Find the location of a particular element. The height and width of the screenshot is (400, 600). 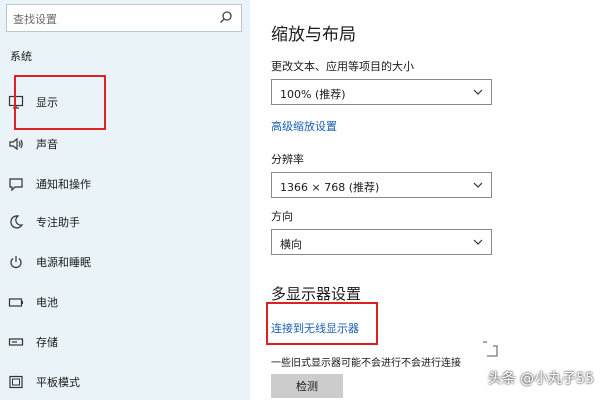

resolution-dropdown: 1366 × 768 (推荐) is located at coordinates (381, 185).